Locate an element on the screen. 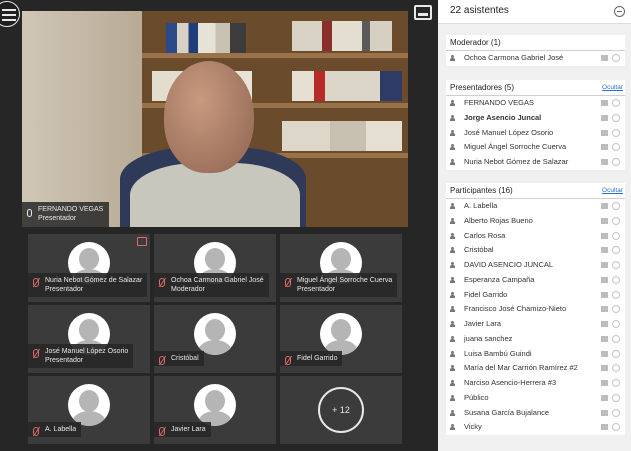  attendee-name: María del Mar Carrión Ramírez #2 is located at coordinates (521, 368).